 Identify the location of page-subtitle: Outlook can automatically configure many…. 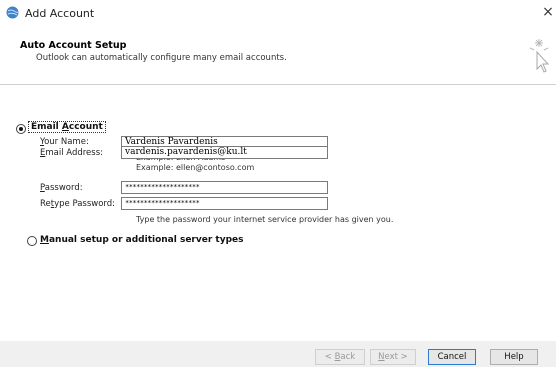
(161, 58).